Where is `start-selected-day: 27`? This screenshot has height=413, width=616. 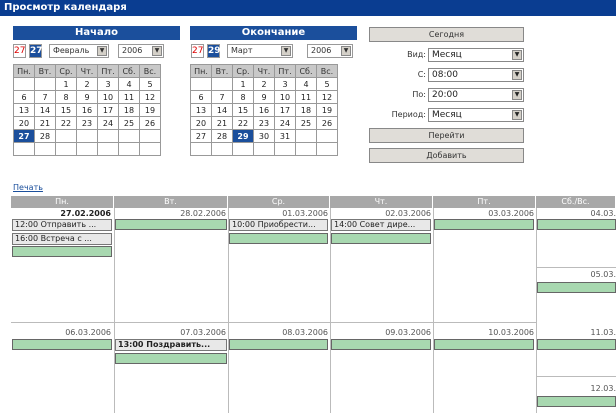 start-selected-day: 27 is located at coordinates (36, 51).